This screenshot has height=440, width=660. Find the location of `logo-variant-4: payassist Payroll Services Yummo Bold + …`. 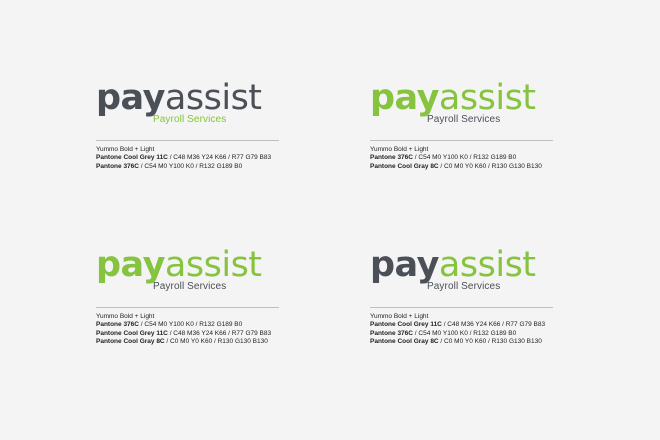

logo-variant-4: payassist Payroll Services Yummo Bold + … is located at coordinates (470, 295).